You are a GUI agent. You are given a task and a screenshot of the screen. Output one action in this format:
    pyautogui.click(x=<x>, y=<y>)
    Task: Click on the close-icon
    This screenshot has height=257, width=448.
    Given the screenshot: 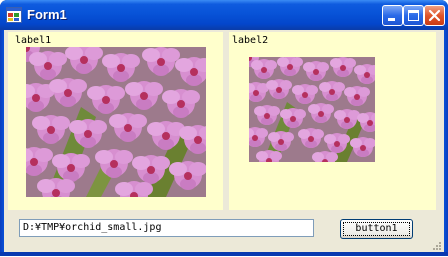 What is the action you would take?
    pyautogui.click(x=434, y=15)
    